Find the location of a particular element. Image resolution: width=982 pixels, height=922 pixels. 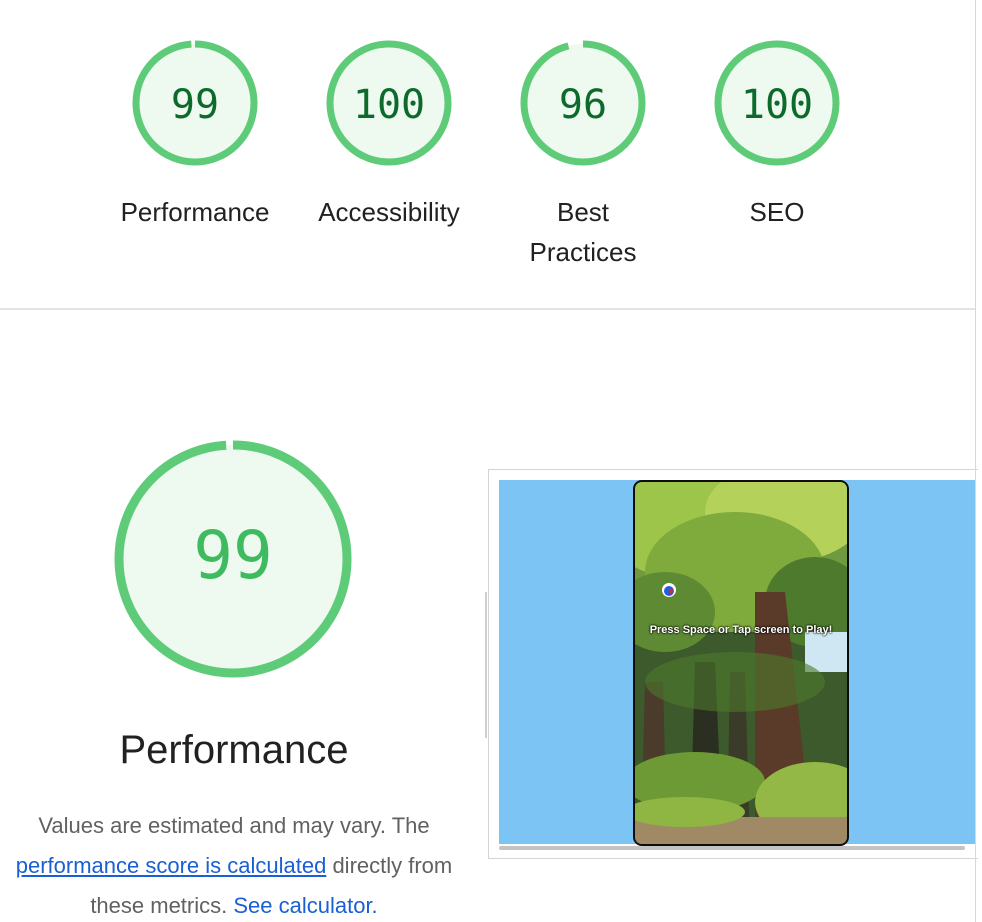

gauge-label: Best Practices is located at coordinates (583, 232).